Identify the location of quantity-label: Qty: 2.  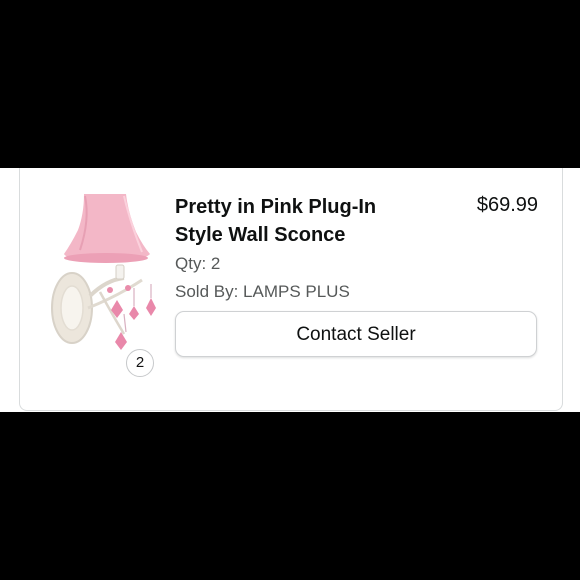
(198, 263).